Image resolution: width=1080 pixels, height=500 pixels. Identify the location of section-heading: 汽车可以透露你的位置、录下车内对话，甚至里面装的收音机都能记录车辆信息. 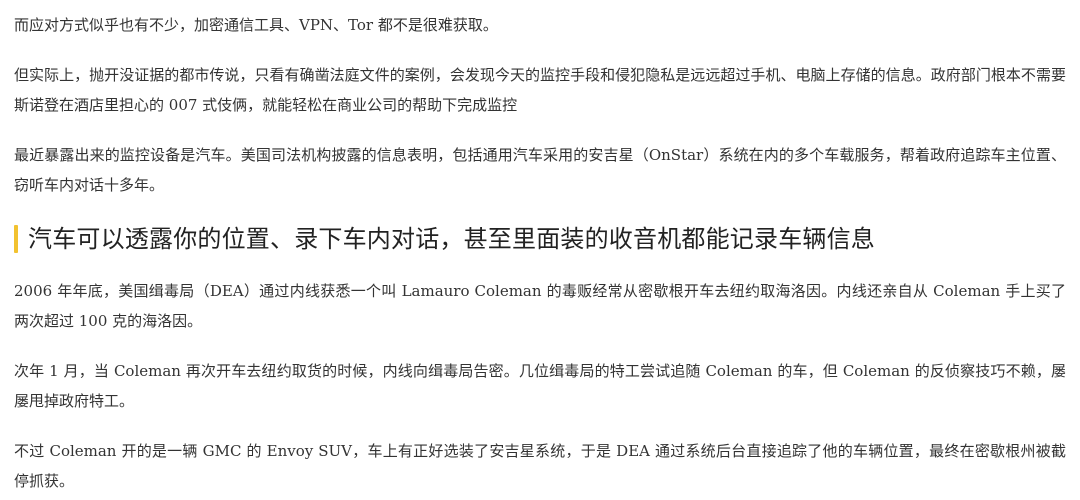
(540, 239).